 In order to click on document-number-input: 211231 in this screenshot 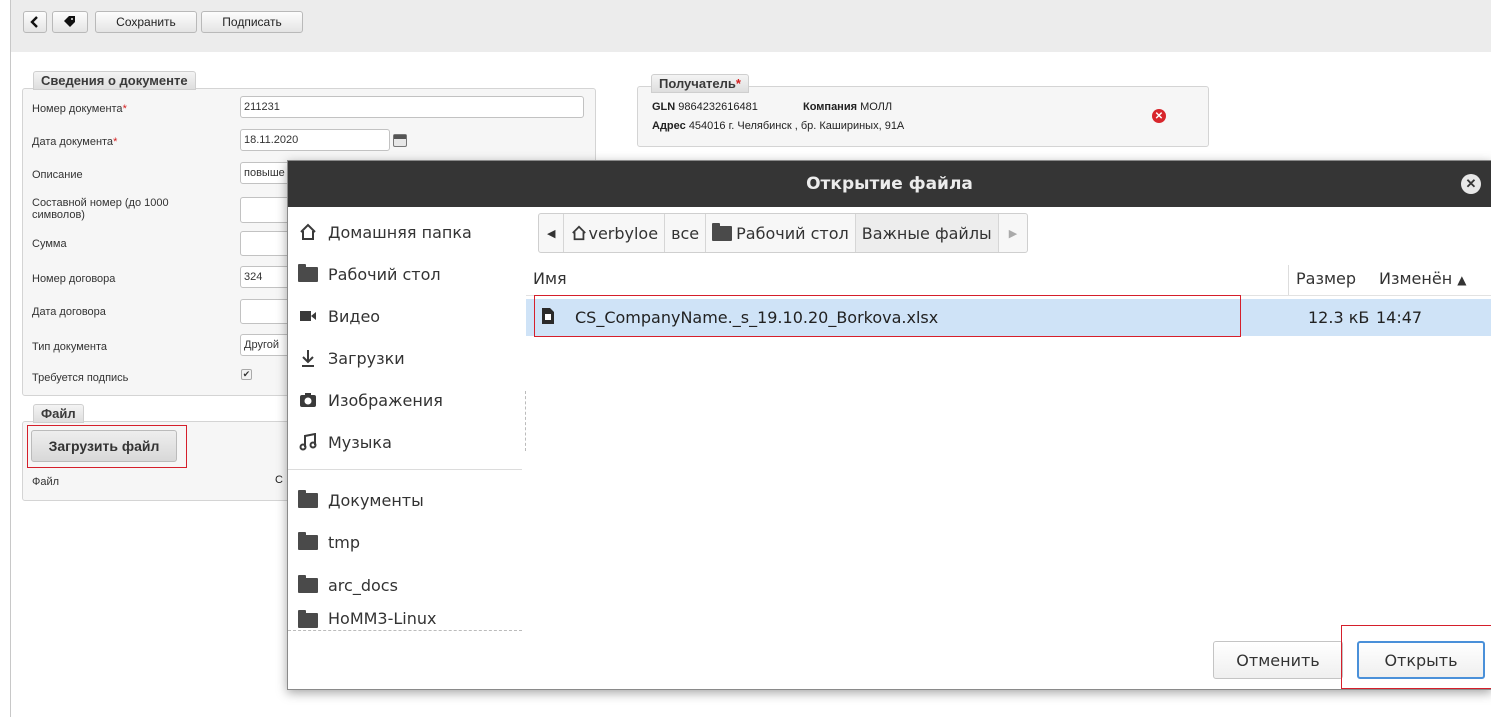, I will do `click(412, 107)`.